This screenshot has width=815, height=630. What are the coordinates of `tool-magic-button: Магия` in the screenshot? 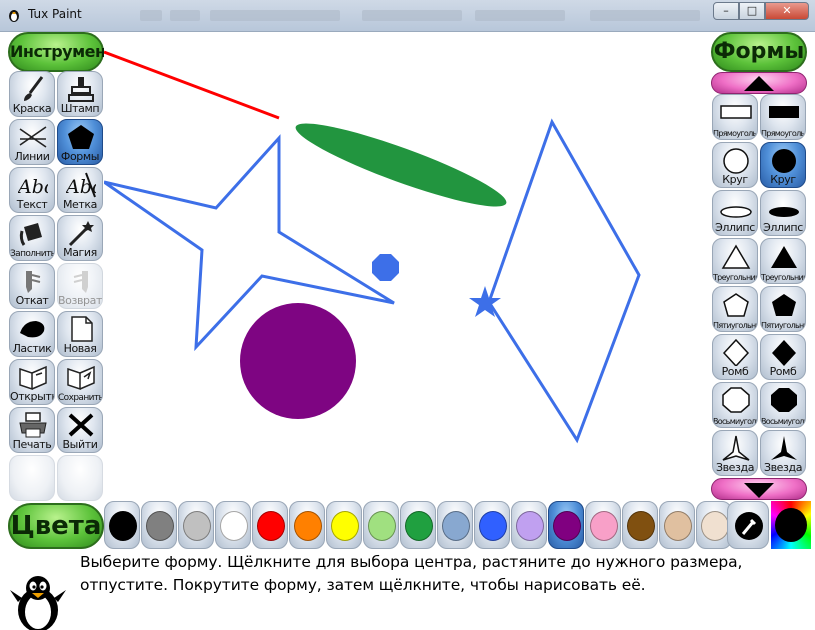 It's located at (80, 238).